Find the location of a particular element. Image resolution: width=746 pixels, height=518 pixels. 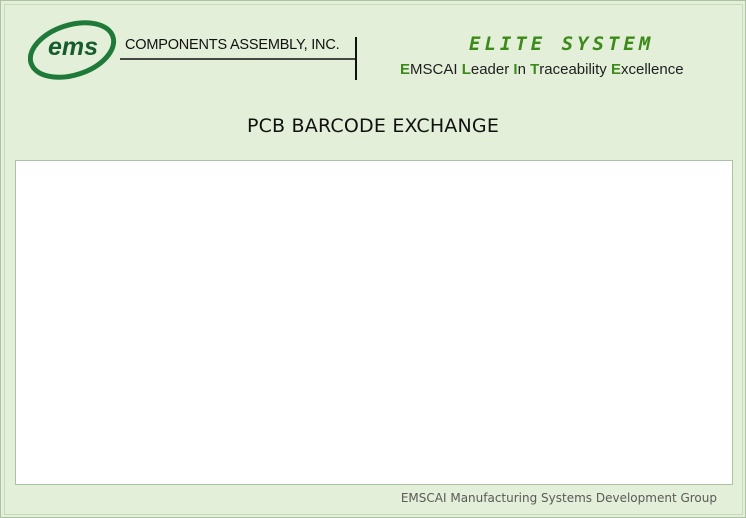

elite-system-title: ELITE SYSTEM is located at coordinates (562, 44).